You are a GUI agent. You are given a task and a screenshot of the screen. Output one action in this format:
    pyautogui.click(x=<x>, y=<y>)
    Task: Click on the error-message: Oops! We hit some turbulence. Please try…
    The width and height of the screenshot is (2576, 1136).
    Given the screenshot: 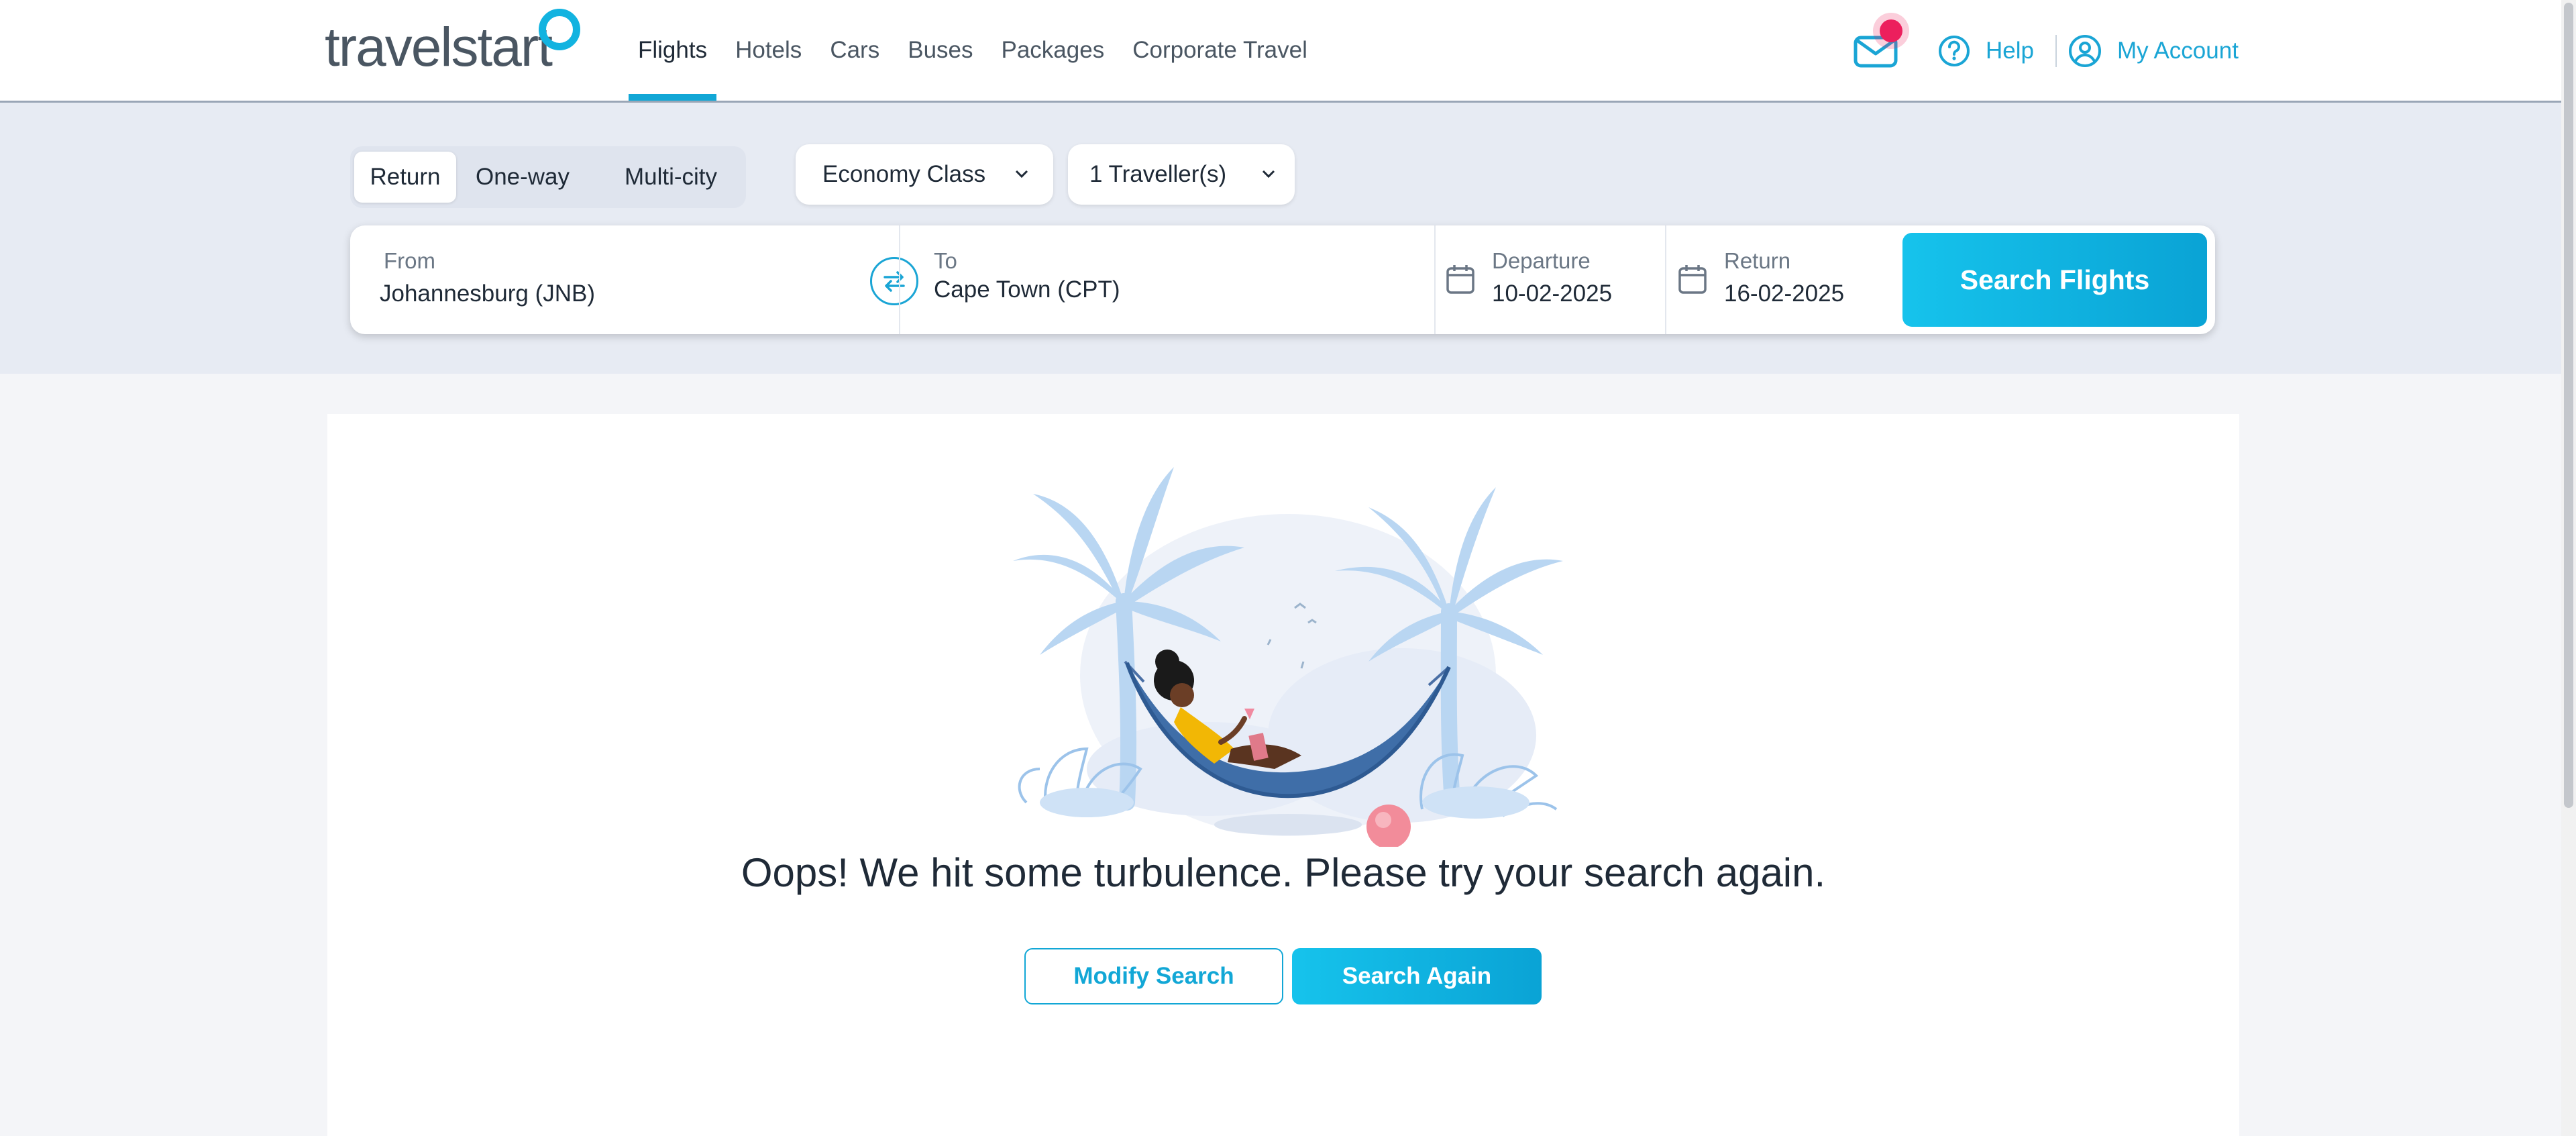 What is the action you would take?
    pyautogui.click(x=1283, y=872)
    